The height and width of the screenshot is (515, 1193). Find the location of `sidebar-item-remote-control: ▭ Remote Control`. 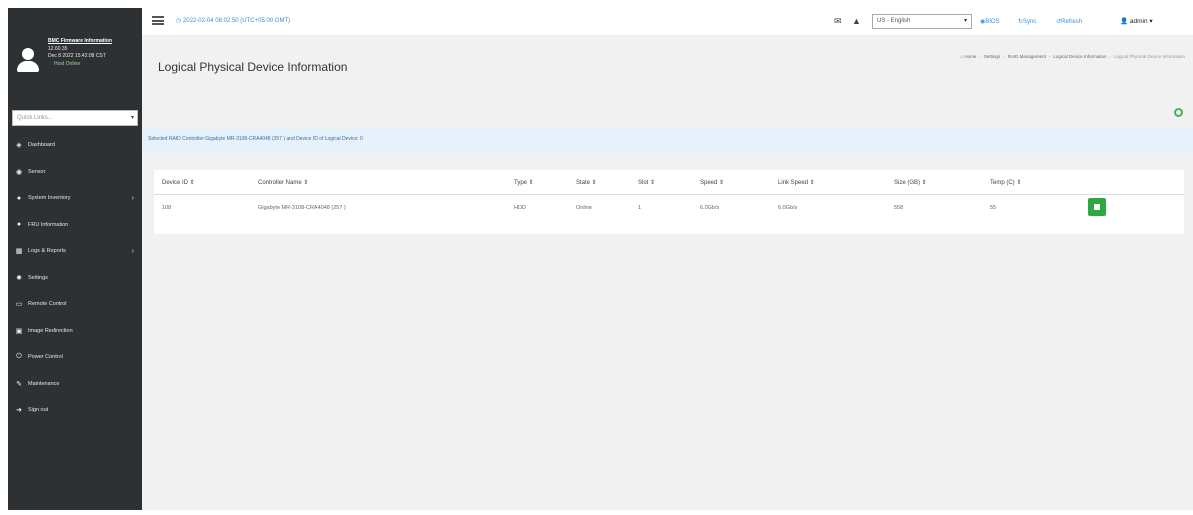

sidebar-item-remote-control: ▭ Remote Control is located at coordinates (75, 304).